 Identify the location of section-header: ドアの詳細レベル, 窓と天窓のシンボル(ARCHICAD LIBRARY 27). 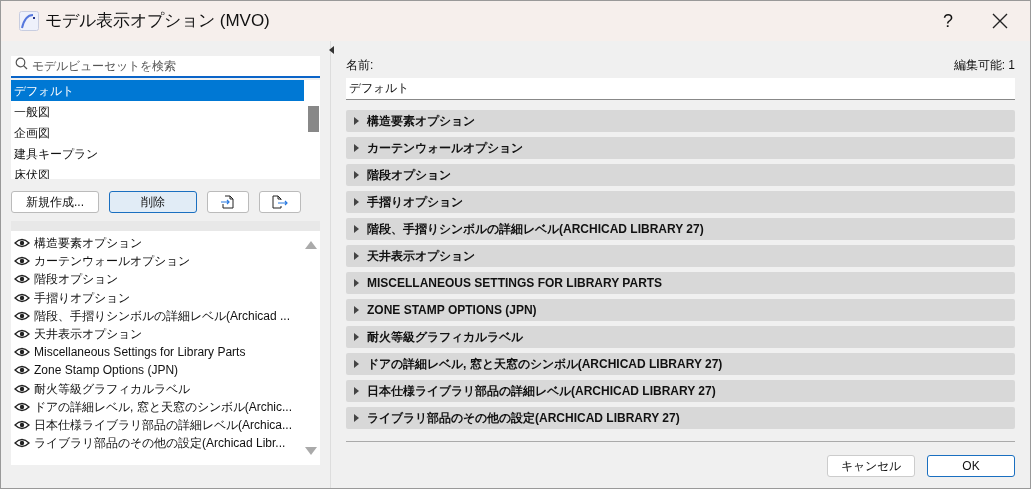
(680, 364).